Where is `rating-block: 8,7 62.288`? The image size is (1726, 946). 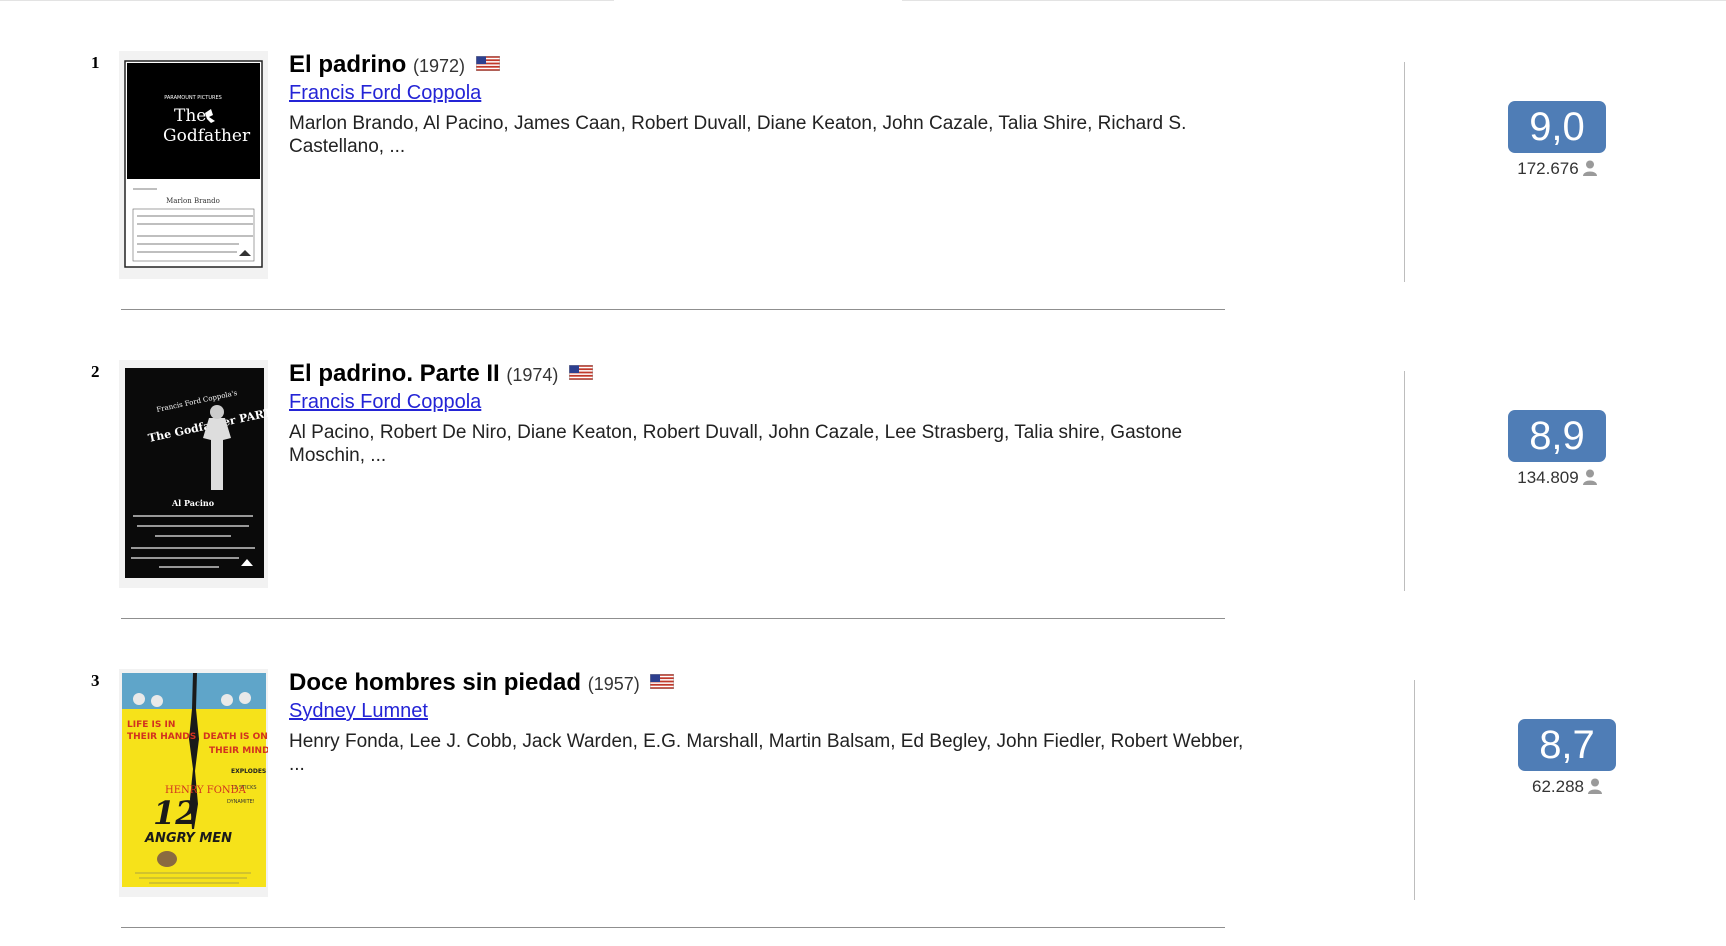
rating-block: 8,7 62.288 is located at coordinates (1567, 759).